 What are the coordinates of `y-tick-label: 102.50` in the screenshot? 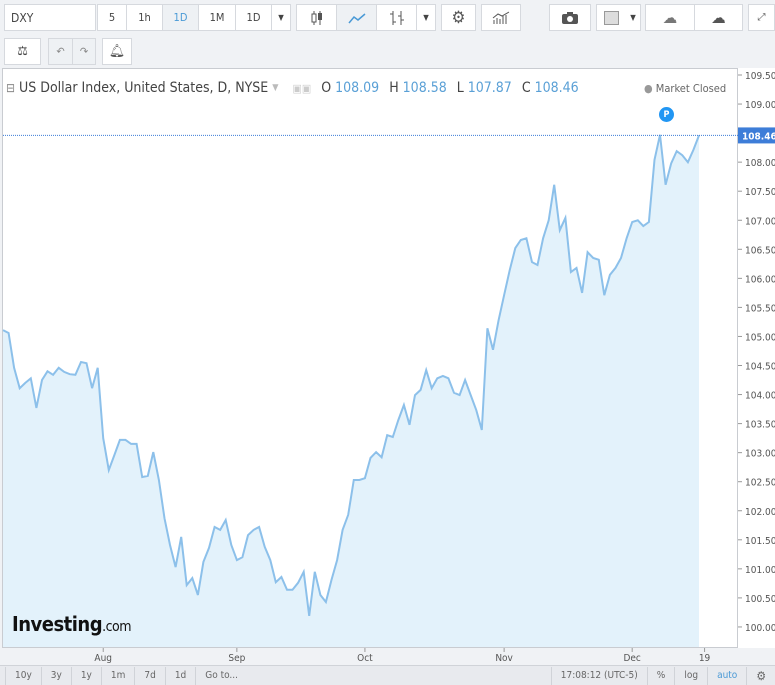 It's located at (760, 483).